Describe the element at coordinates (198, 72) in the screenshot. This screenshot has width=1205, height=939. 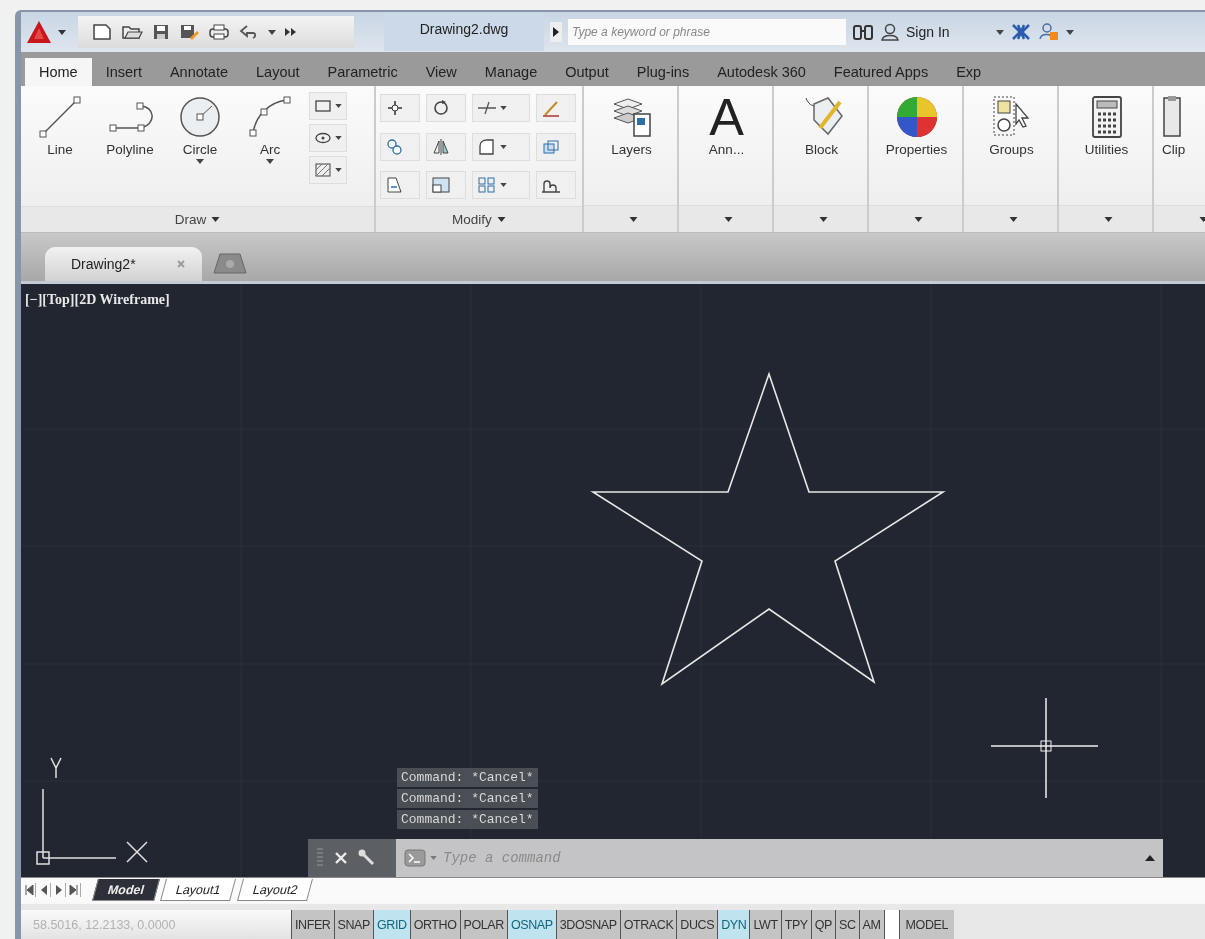
I see `ribbon-tab: Annotate` at that location.